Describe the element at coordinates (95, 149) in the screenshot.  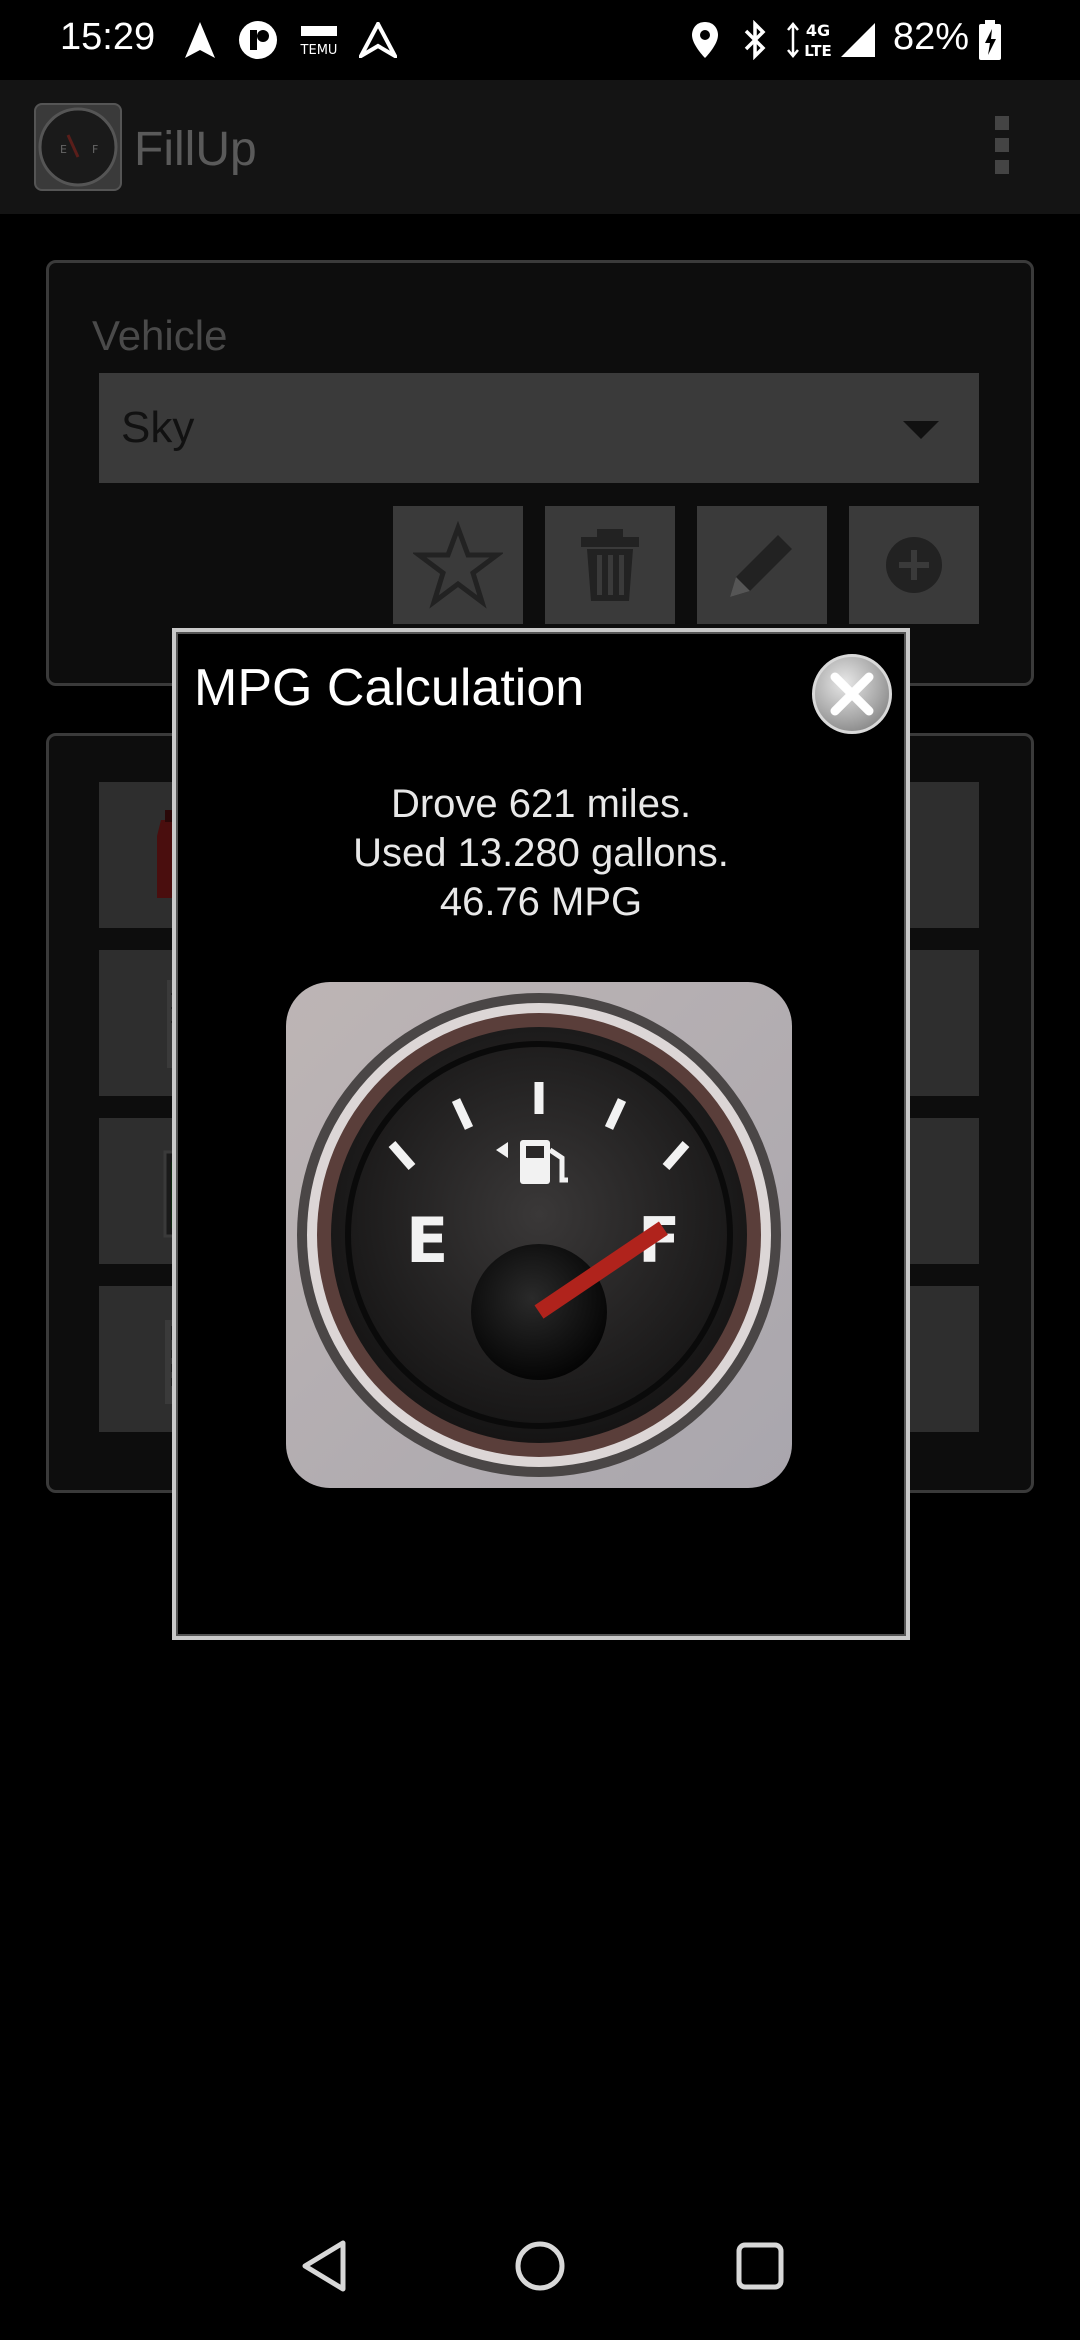
I see `svg-text: F` at that location.